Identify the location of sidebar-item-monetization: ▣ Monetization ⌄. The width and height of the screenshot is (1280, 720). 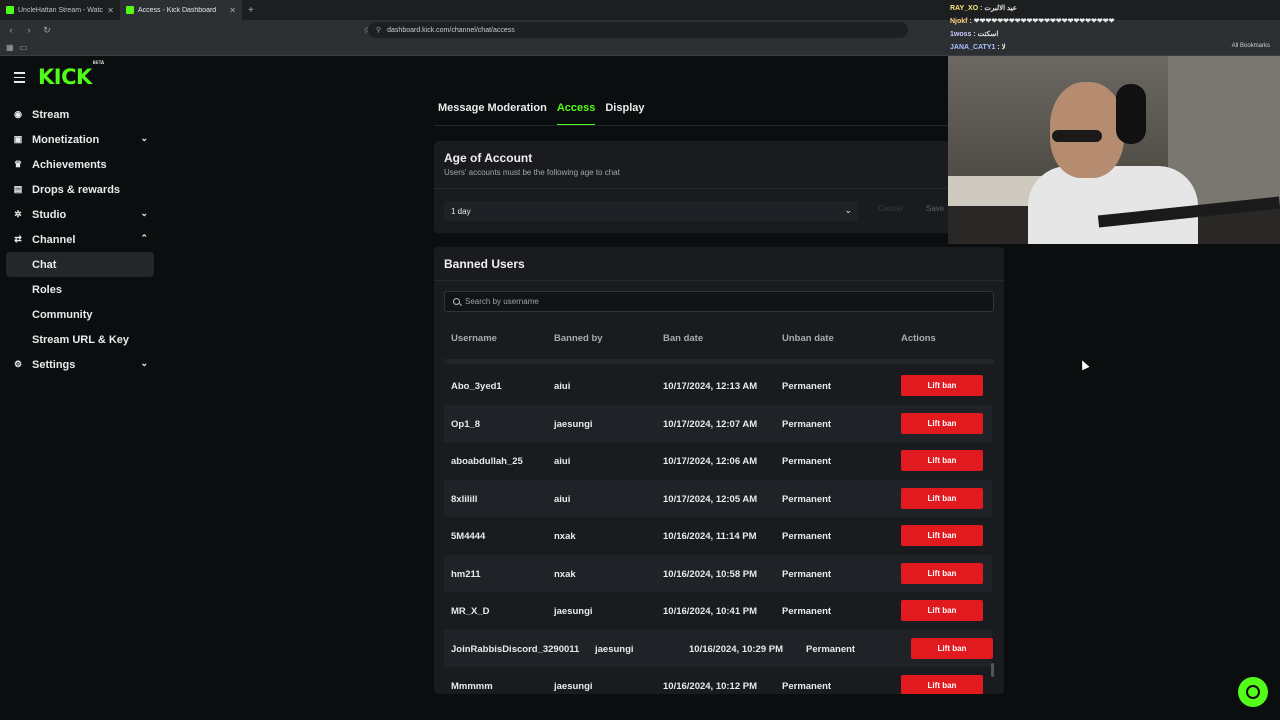
(80, 139).